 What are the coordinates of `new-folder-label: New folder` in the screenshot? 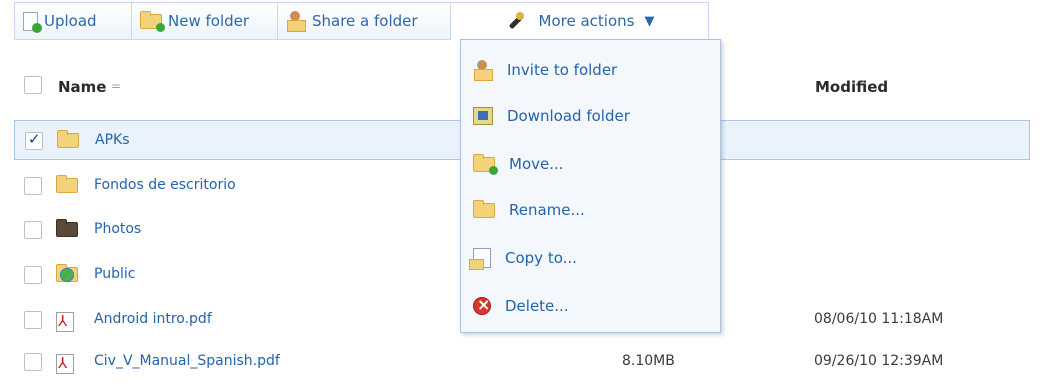 It's located at (209, 21).